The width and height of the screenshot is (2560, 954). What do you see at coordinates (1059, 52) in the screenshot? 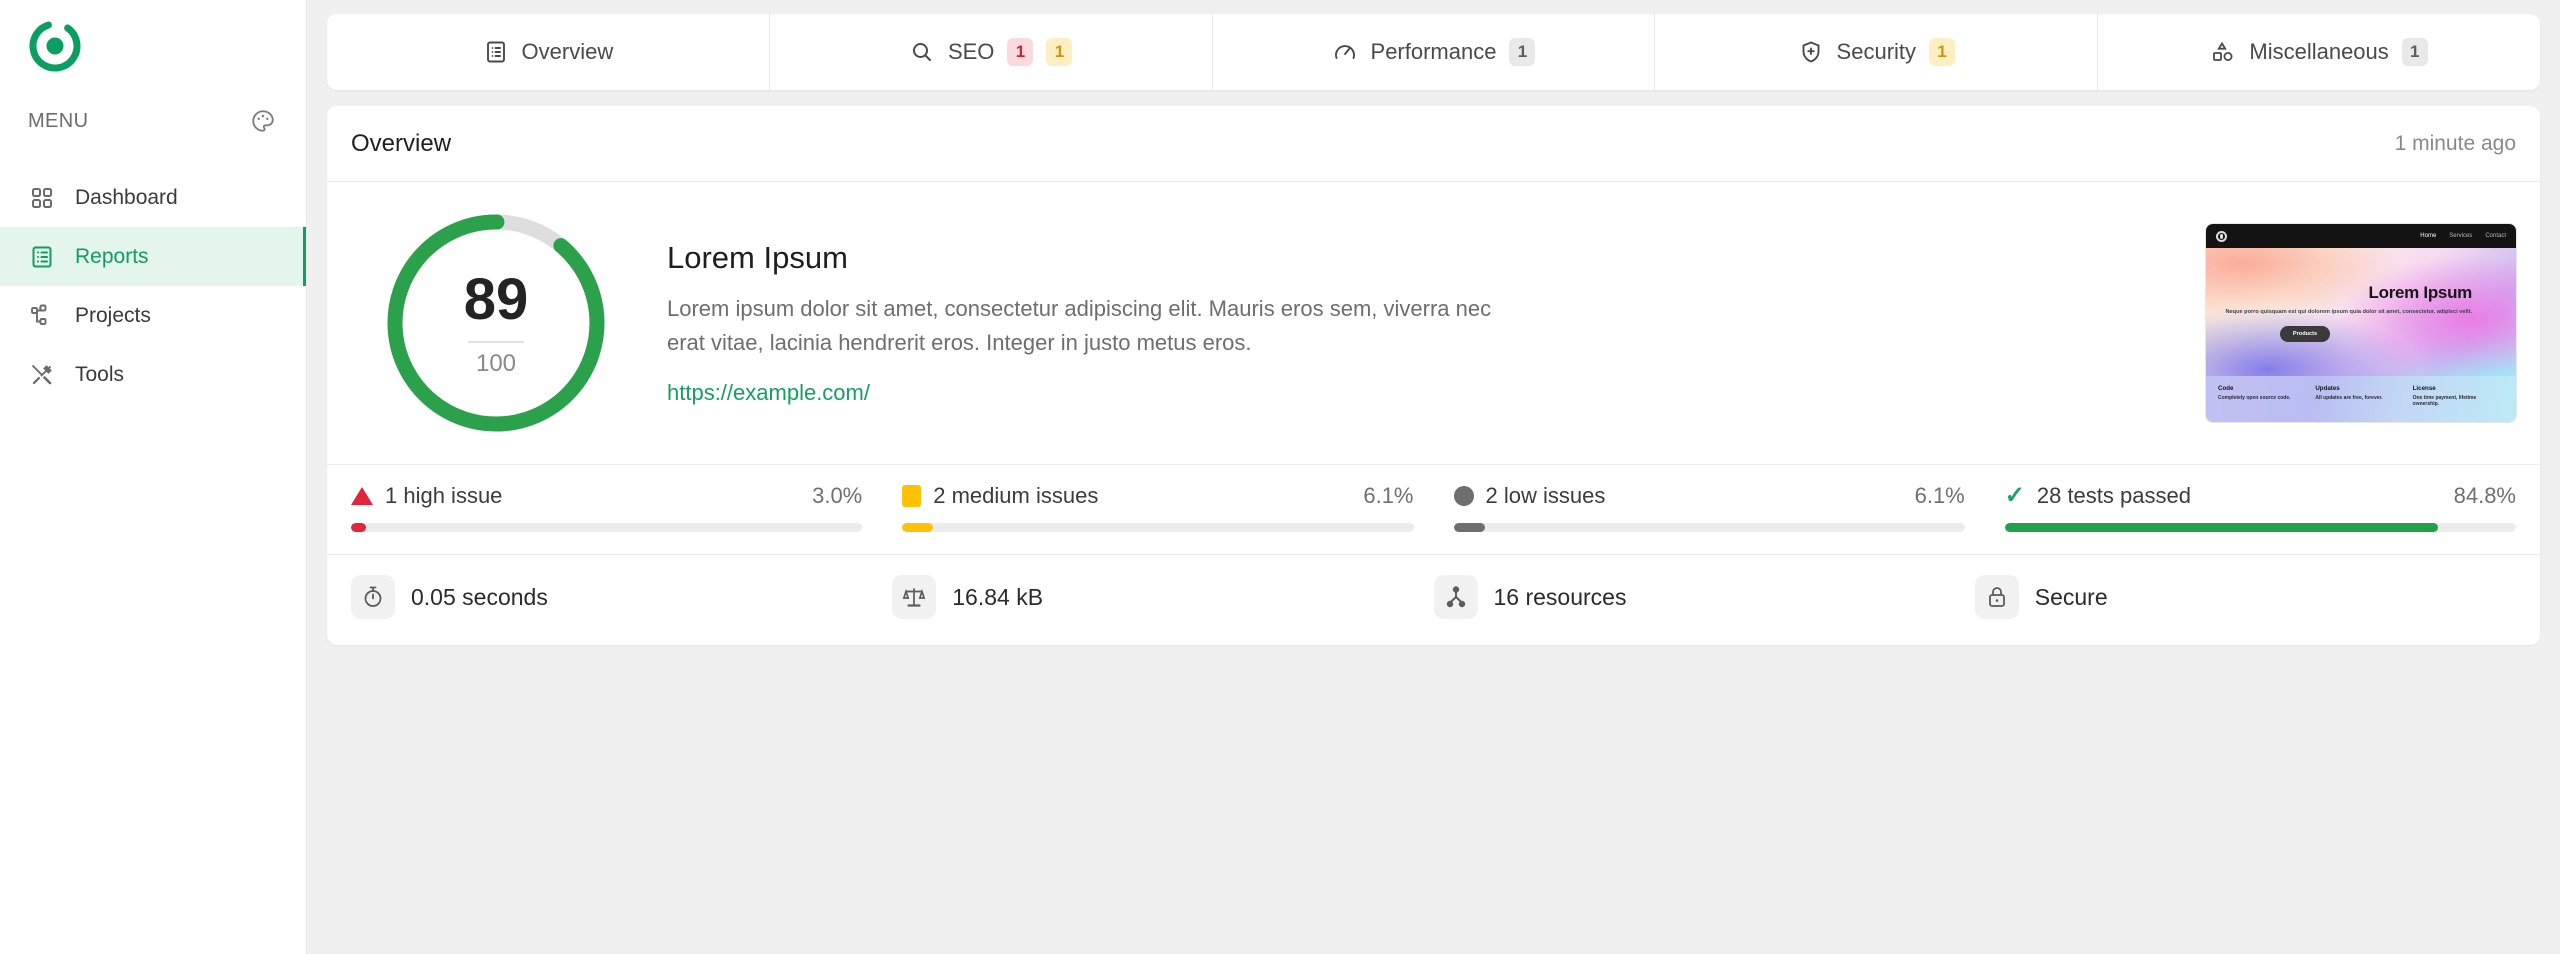
I see `tab-badge-medium: 1` at bounding box center [1059, 52].